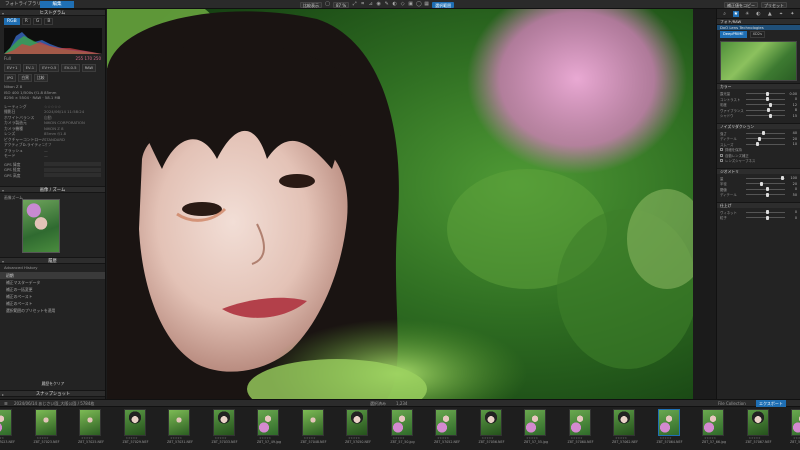 This screenshot has height=450, width=800. I want to click on filmstrip-item: ★★★★★ Z8T_57025.NEF, so click(91, 428).